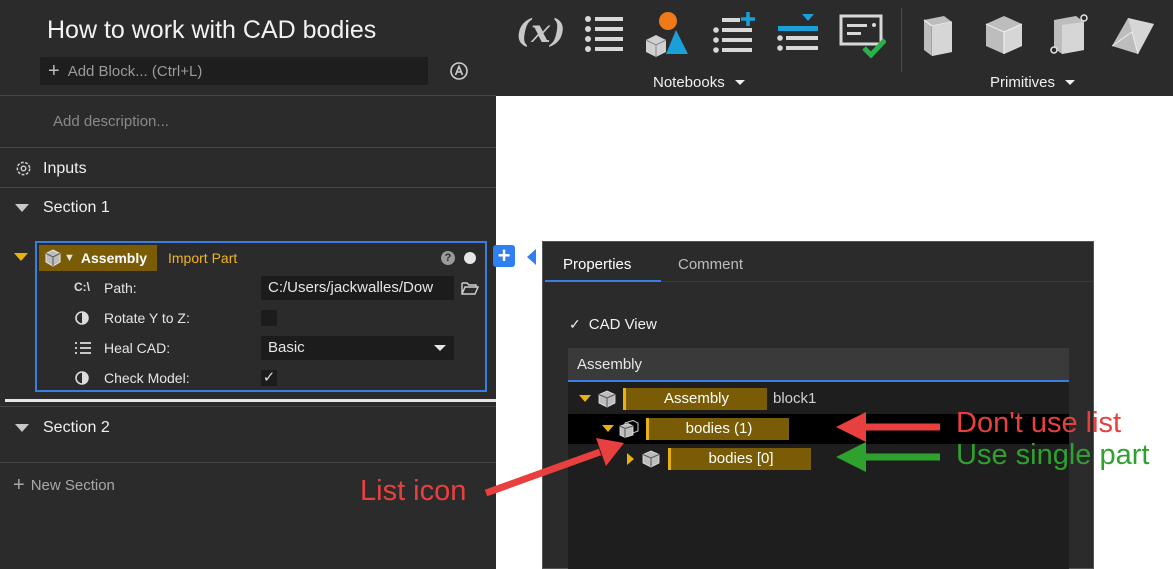  What do you see at coordinates (114, 258) in the screenshot?
I see `block-name: Assembly` at bounding box center [114, 258].